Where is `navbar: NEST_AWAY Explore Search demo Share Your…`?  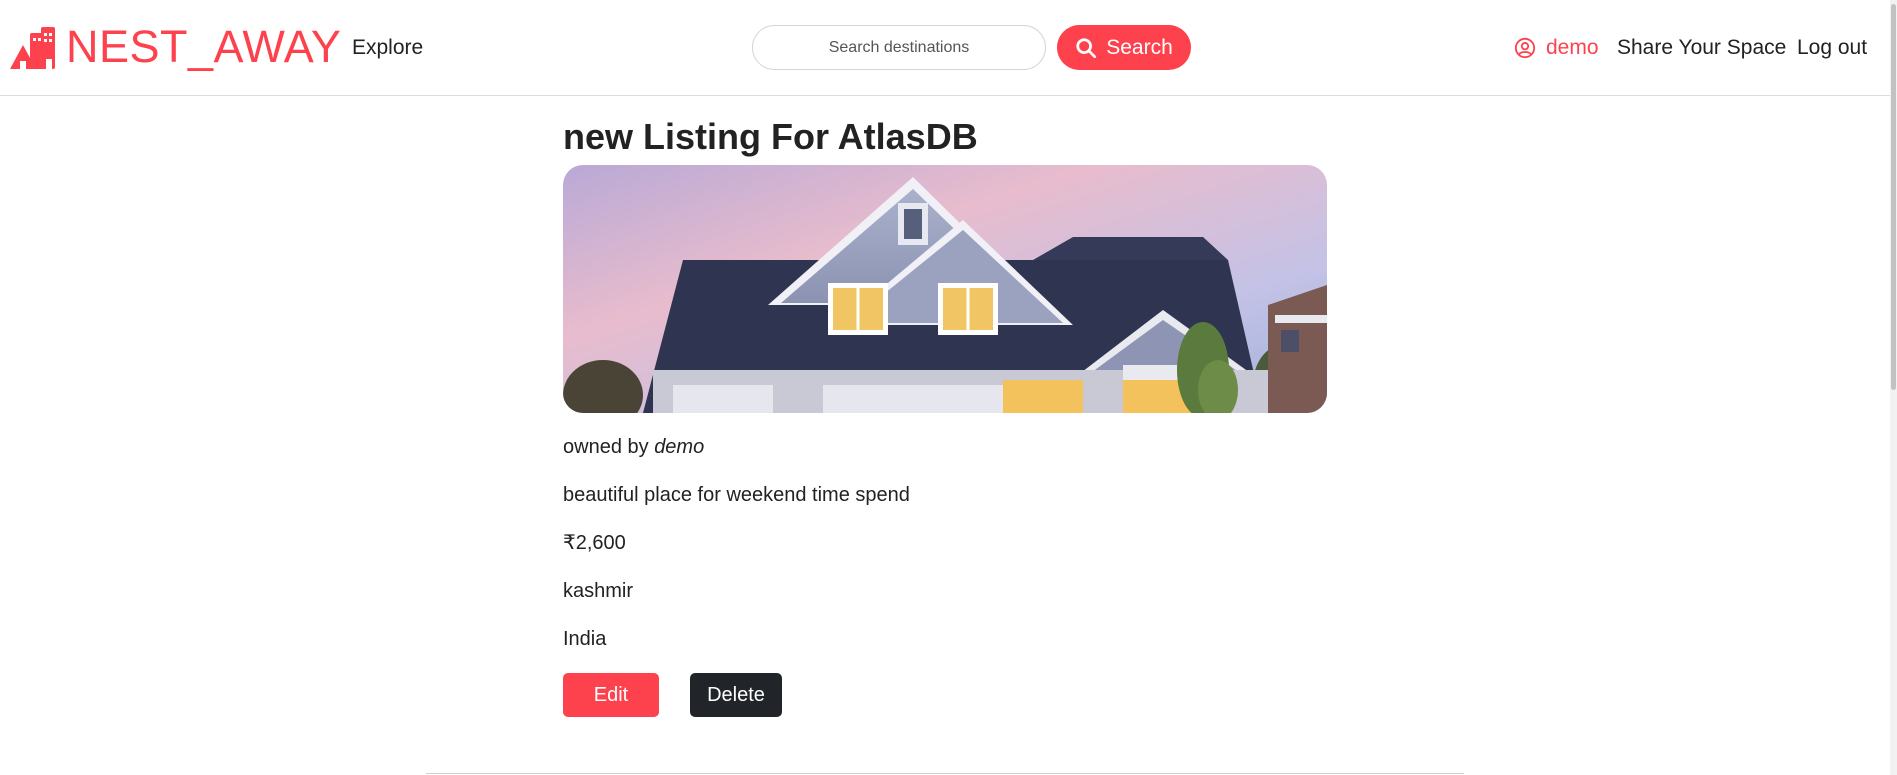
navbar: NEST_AWAY Explore Search demo Share Your… is located at coordinates (948, 48).